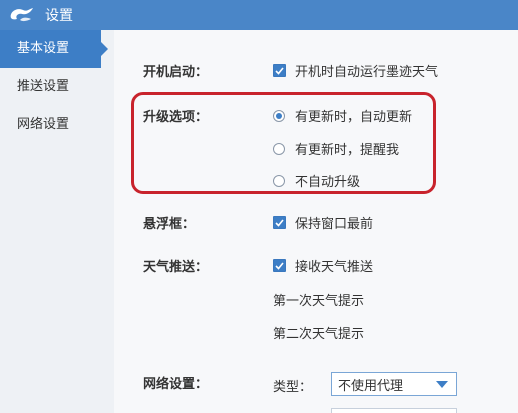 The image size is (518, 413). I want to click on sidebar-item-label: 推送设置, so click(43, 86).